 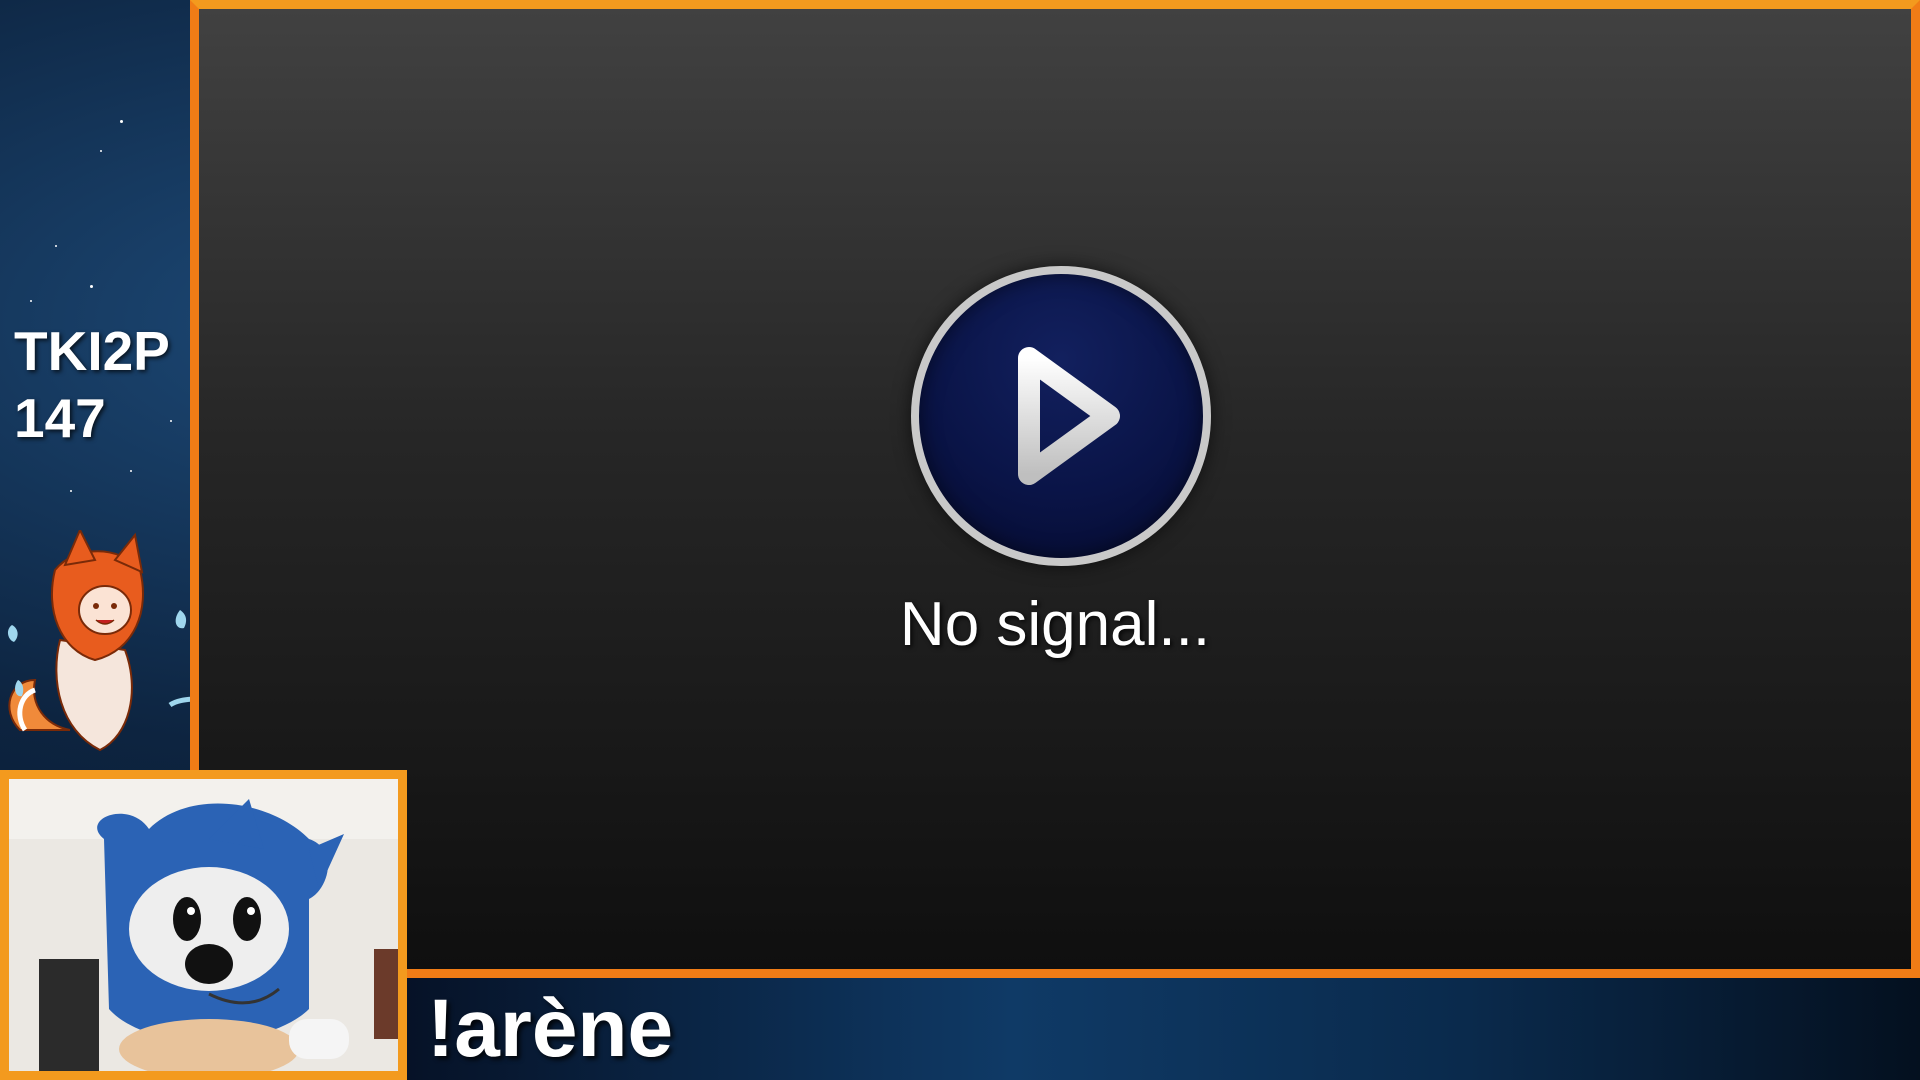 I want to click on play-icon, so click(x=1069, y=416).